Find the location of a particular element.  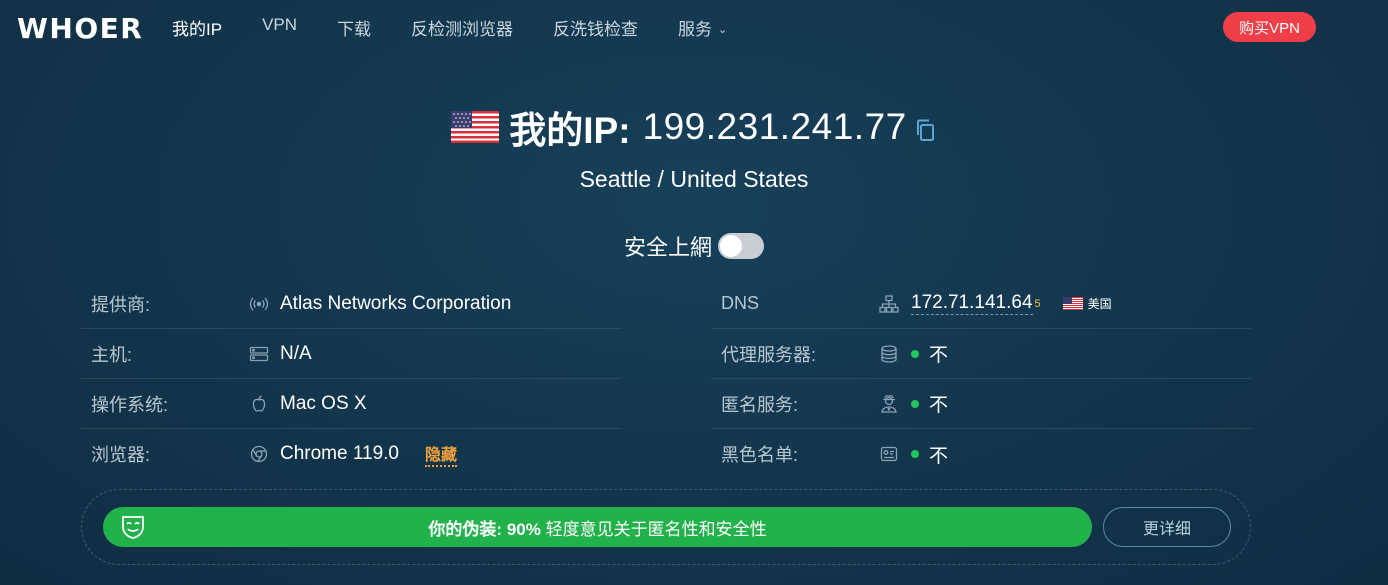

apple-icon is located at coordinates (259, 404).